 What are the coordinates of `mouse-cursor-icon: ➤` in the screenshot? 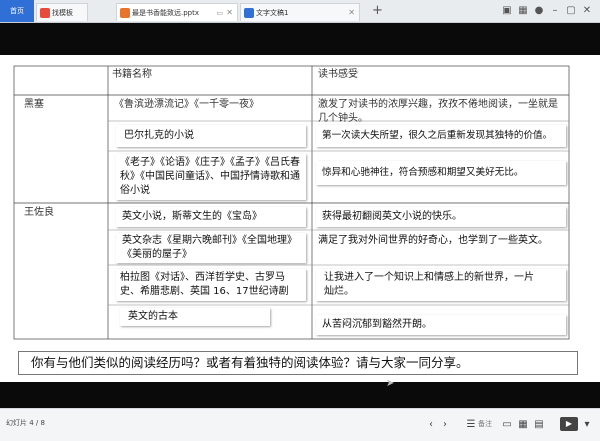 It's located at (390, 383).